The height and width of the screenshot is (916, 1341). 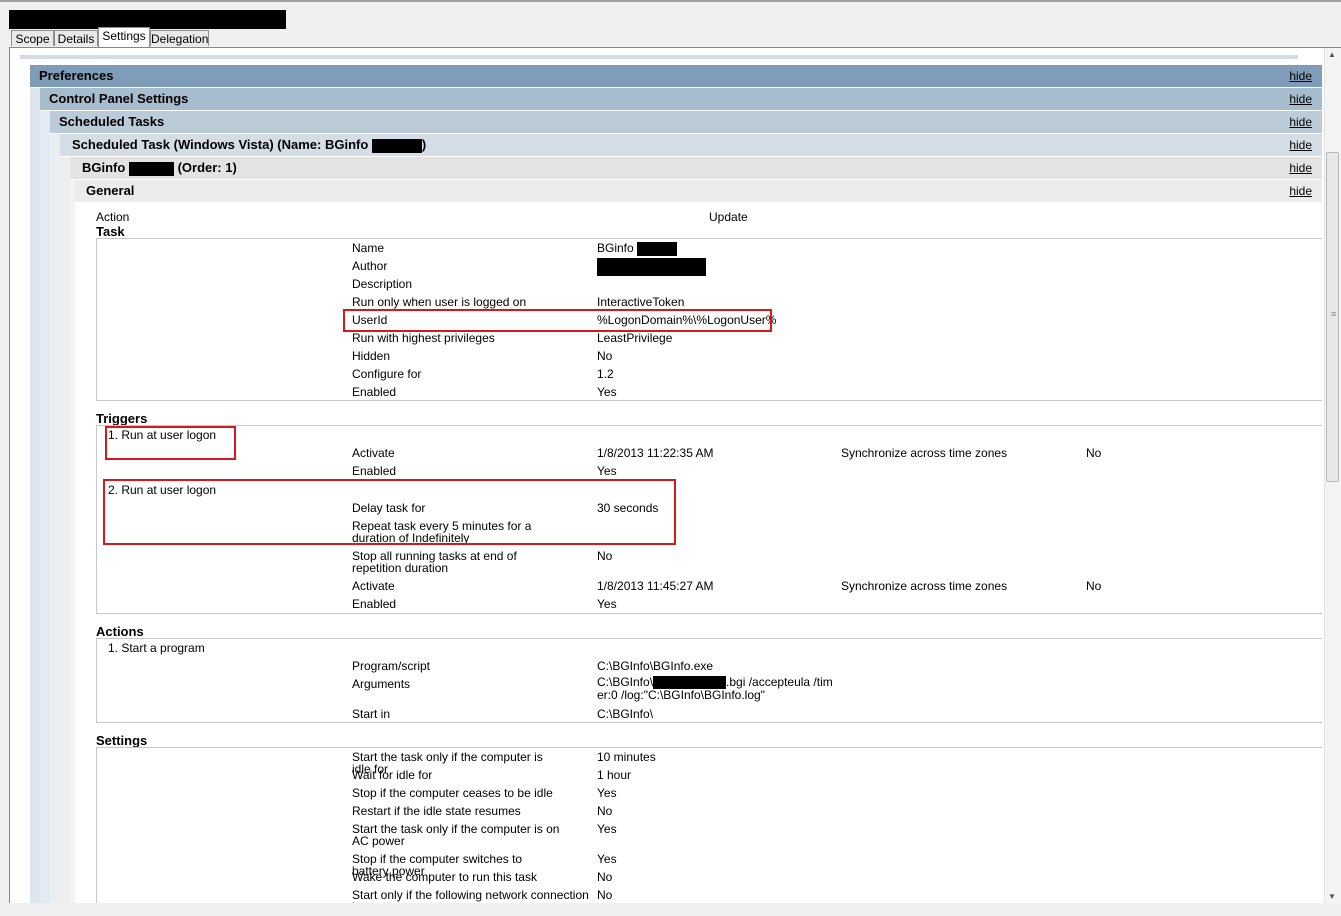 I want to click on hide-link-scheduled-tasks: hide, so click(x=1300, y=122).